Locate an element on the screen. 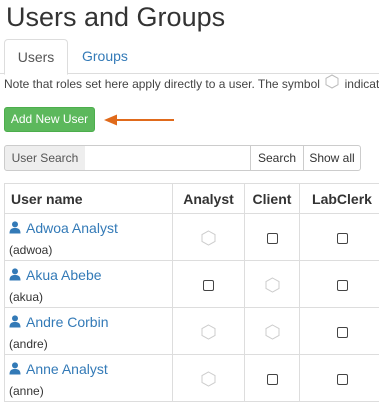 The height and width of the screenshot is (402, 379). tab-groups: Groups is located at coordinates (105, 56).